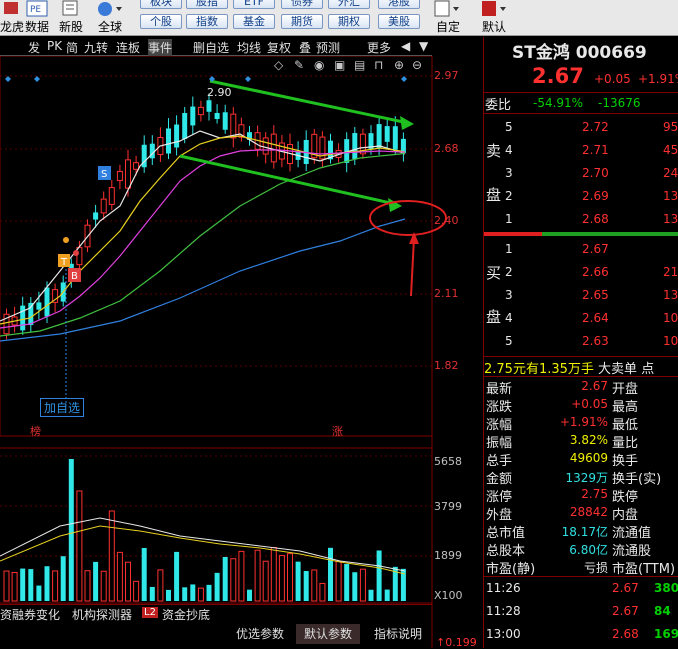 Image resolution: width=678 pixels, height=649 pixels. I want to click on bid-side-label-1: 买, so click(494, 273).